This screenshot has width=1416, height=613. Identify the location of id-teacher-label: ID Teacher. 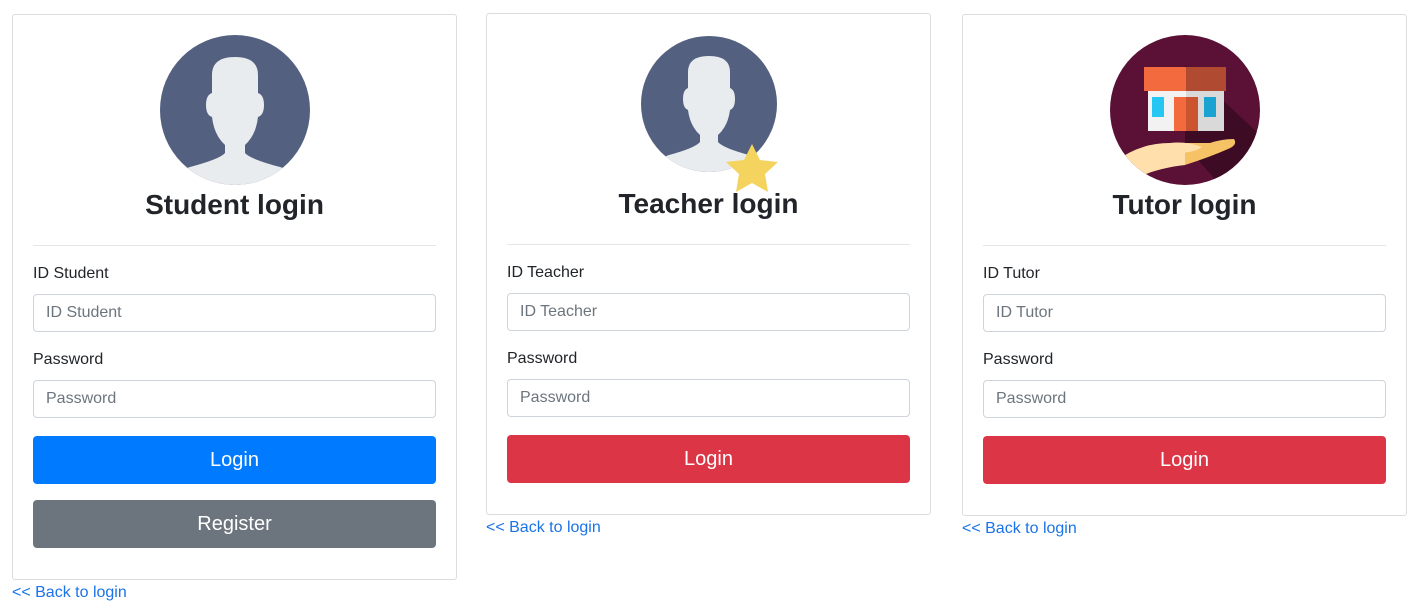
(546, 272).